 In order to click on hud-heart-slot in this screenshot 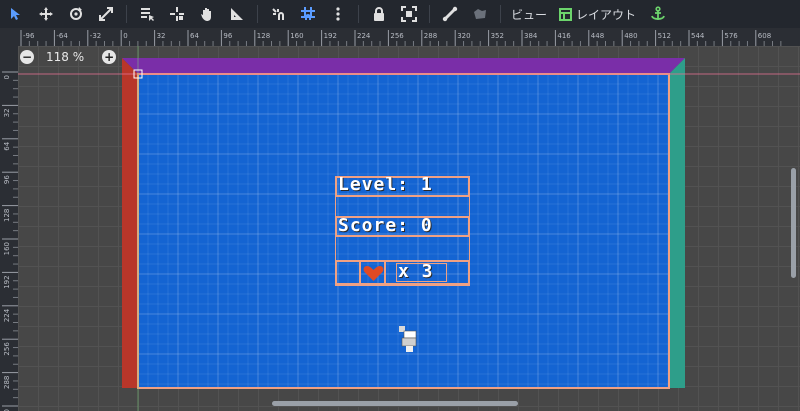, I will do `click(372, 272)`.